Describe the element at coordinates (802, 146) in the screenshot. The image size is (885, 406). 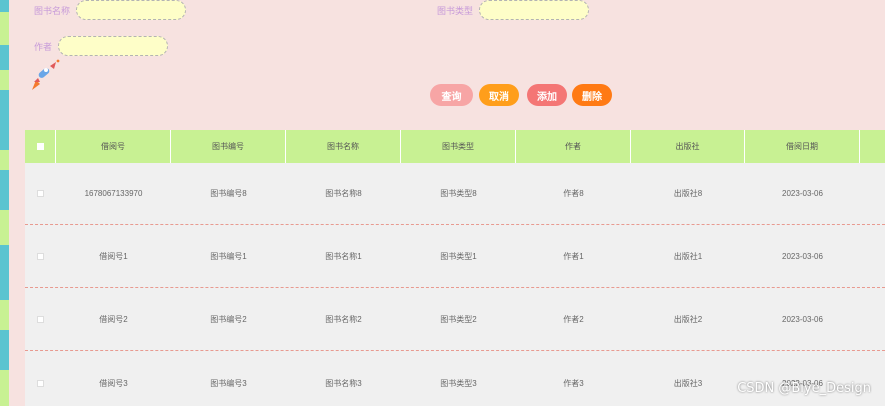
I see `column-header: 借阅日期` at that location.